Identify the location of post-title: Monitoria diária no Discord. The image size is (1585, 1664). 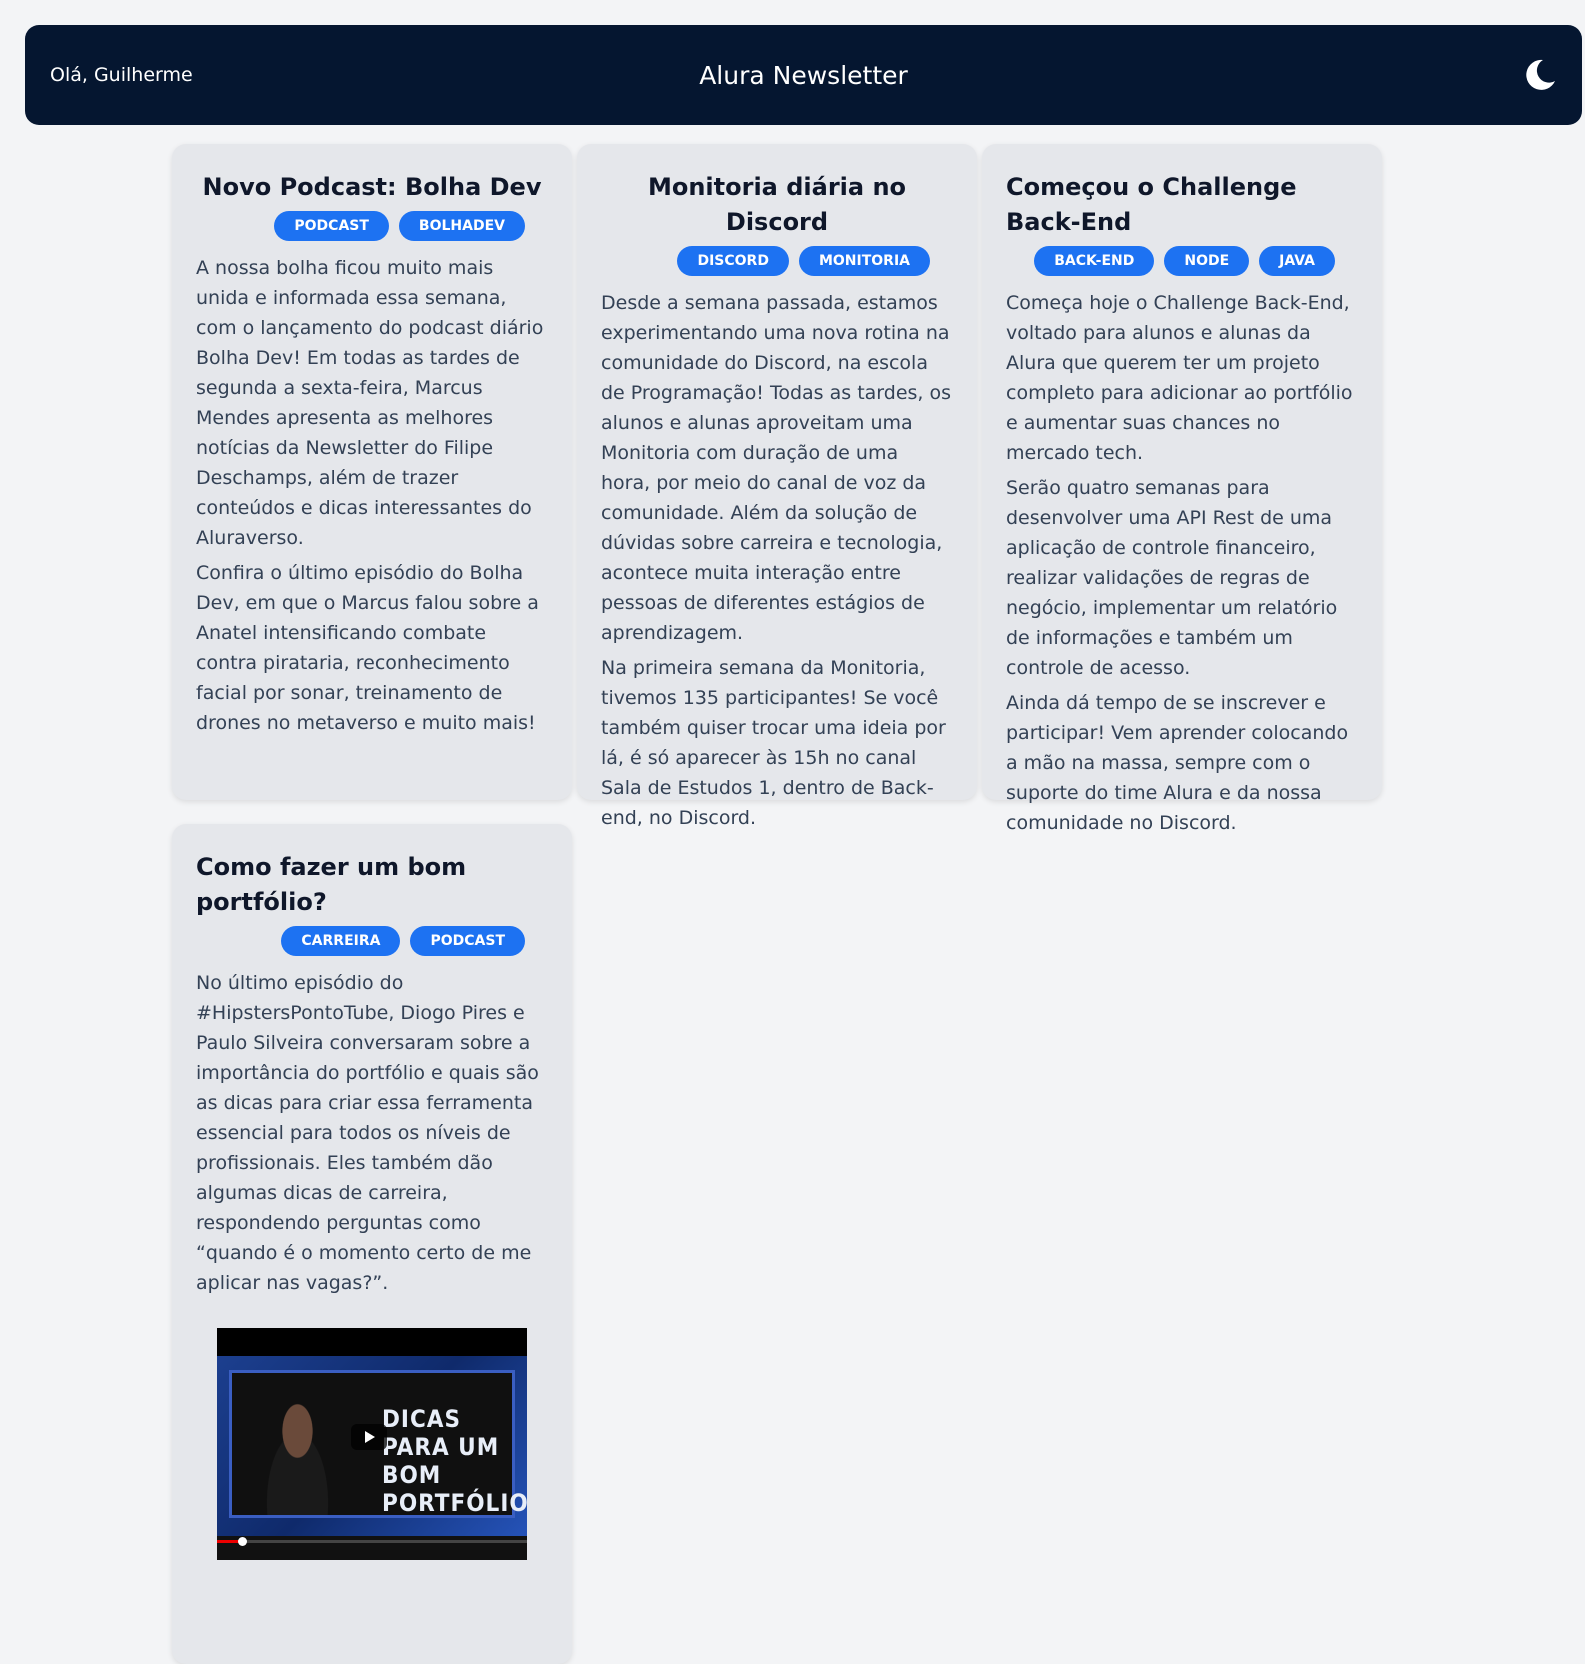
(777, 204).